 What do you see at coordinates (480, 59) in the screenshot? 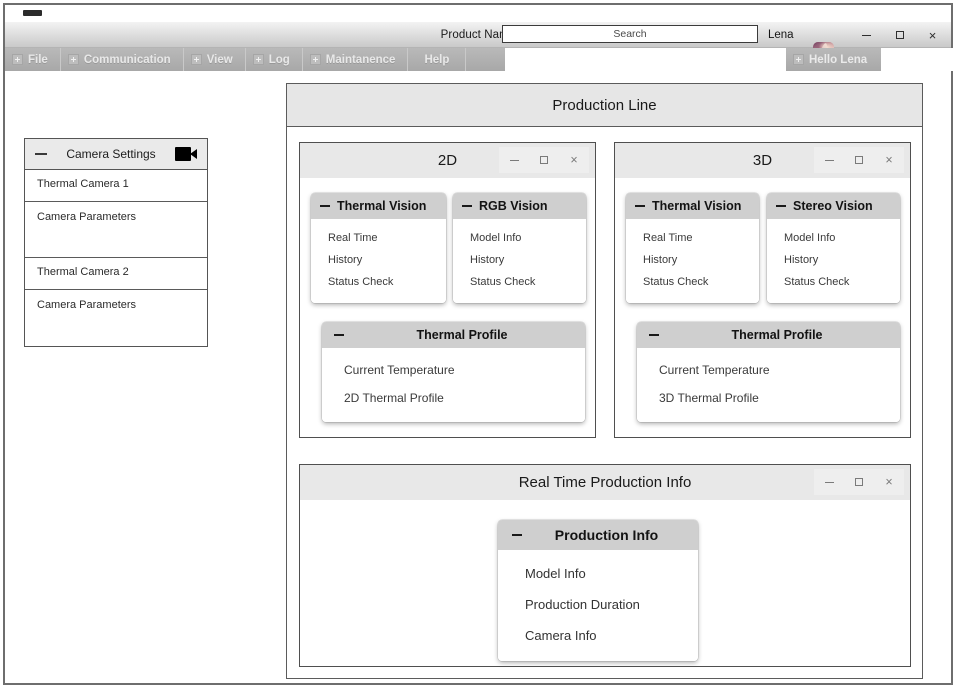
I see `menu-bar: File Communication View Log Maintanence` at bounding box center [480, 59].